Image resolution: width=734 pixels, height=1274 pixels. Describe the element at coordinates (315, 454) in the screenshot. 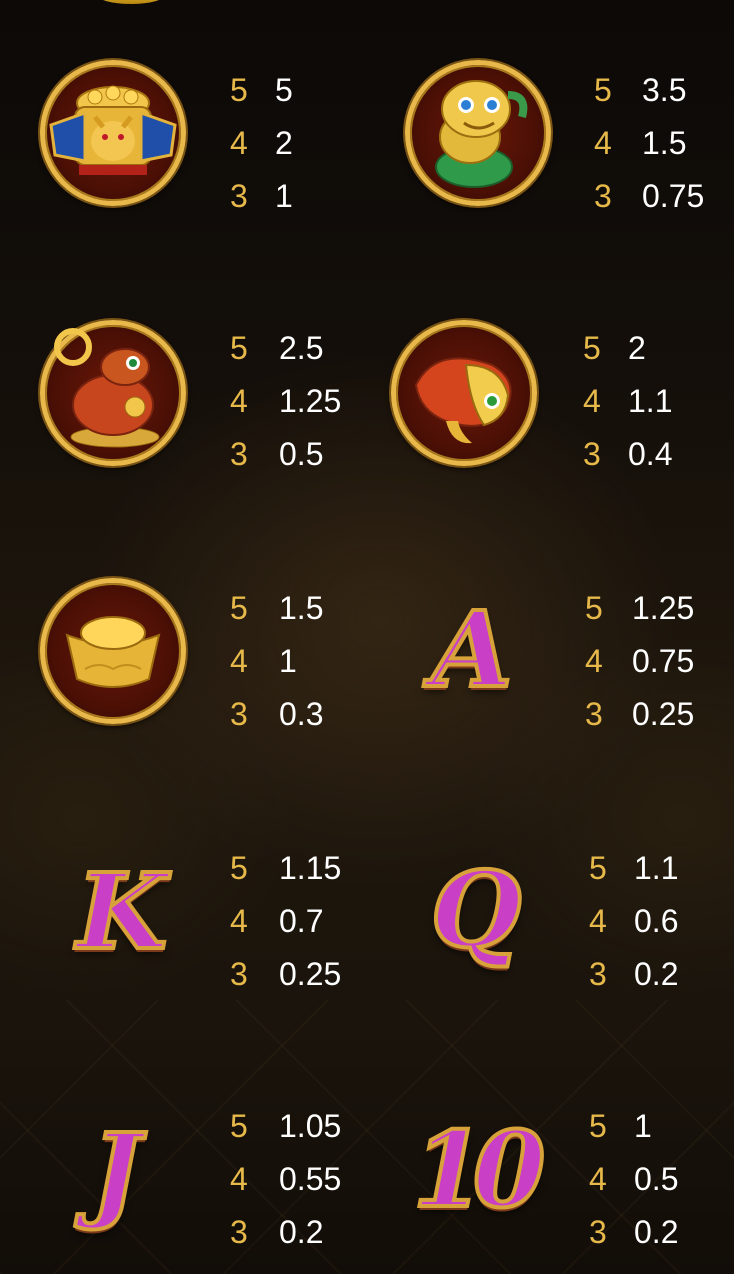

I see `payout-row: 3 0.5` at that location.